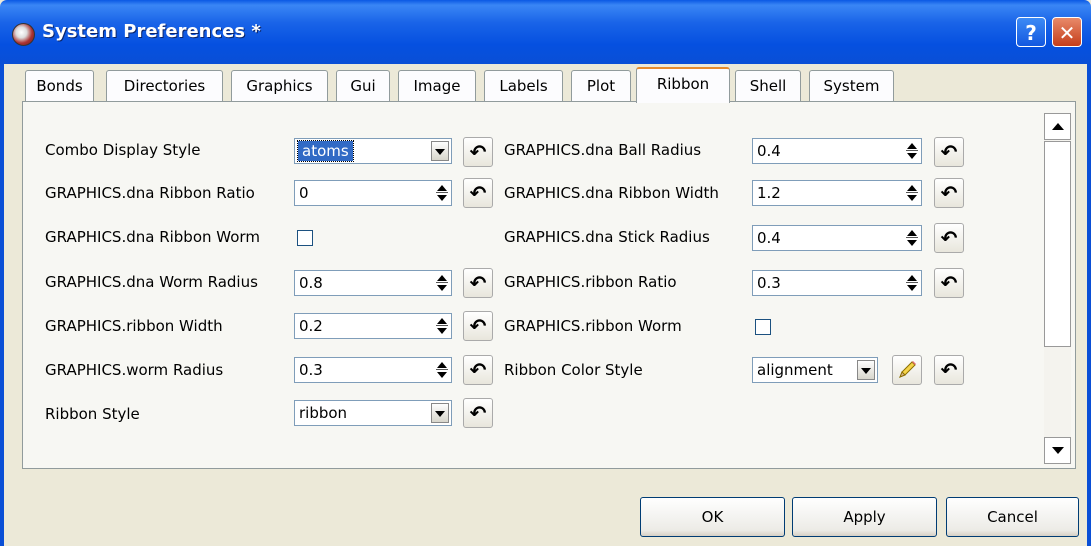 This screenshot has width=1091, height=546. What do you see at coordinates (311, 283) in the screenshot?
I see `dna-worm-radius-value: 0.8` at bounding box center [311, 283].